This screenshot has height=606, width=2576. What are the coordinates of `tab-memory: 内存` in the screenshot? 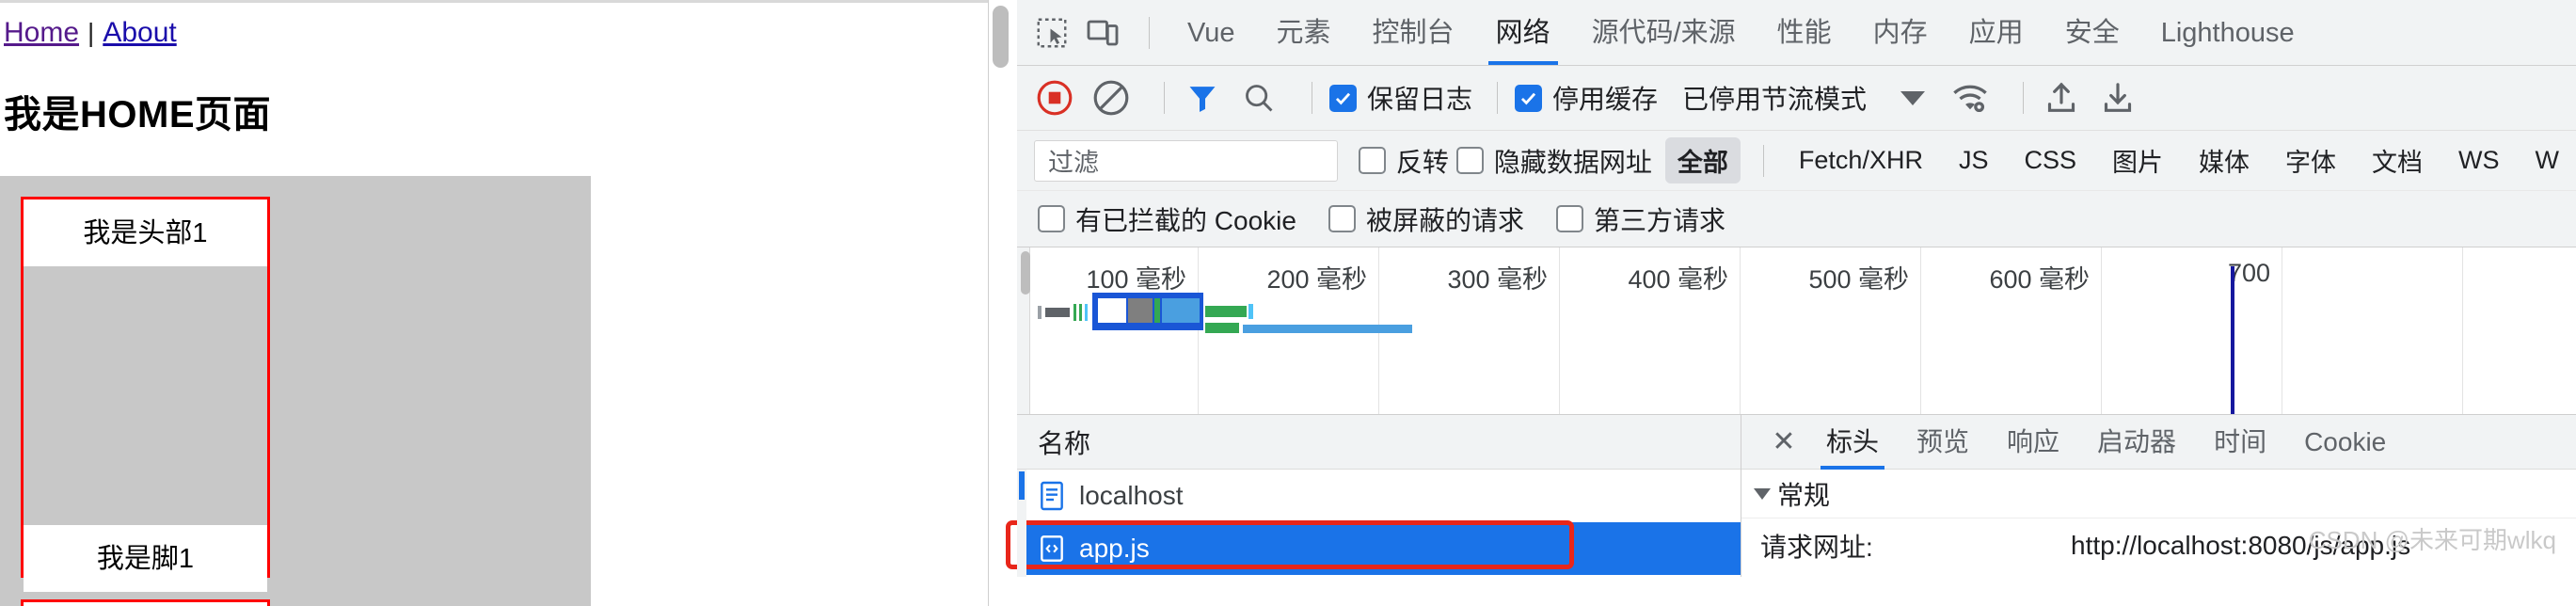 It's located at (1900, 32).